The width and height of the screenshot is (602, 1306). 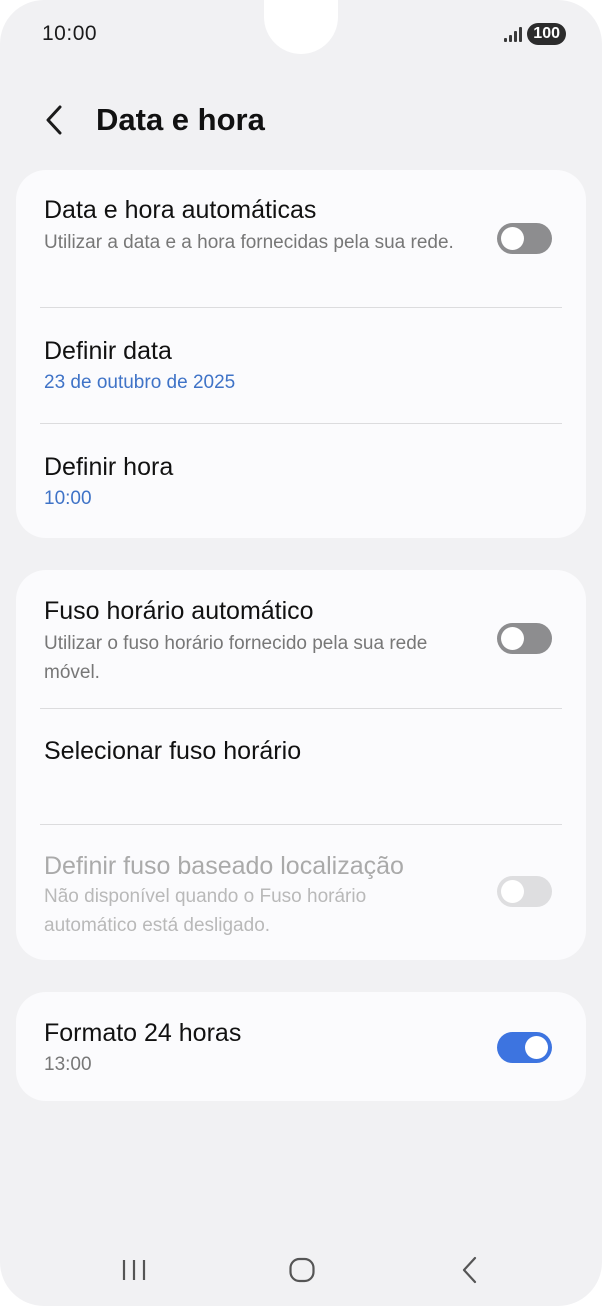 I want to click on home-button, so click(x=302, y=1270).